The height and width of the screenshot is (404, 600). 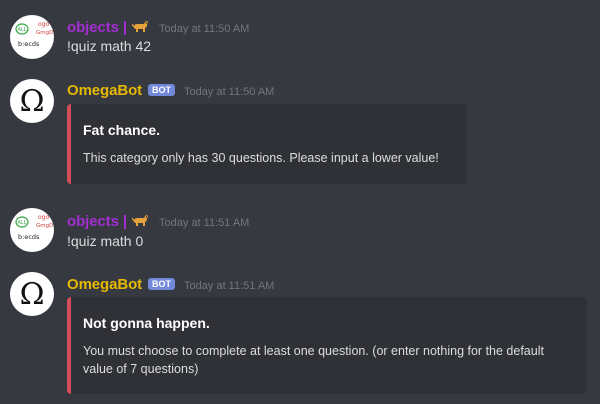 I want to click on message-header: objects | Today at 11:51 AM, so click(x=158, y=220).